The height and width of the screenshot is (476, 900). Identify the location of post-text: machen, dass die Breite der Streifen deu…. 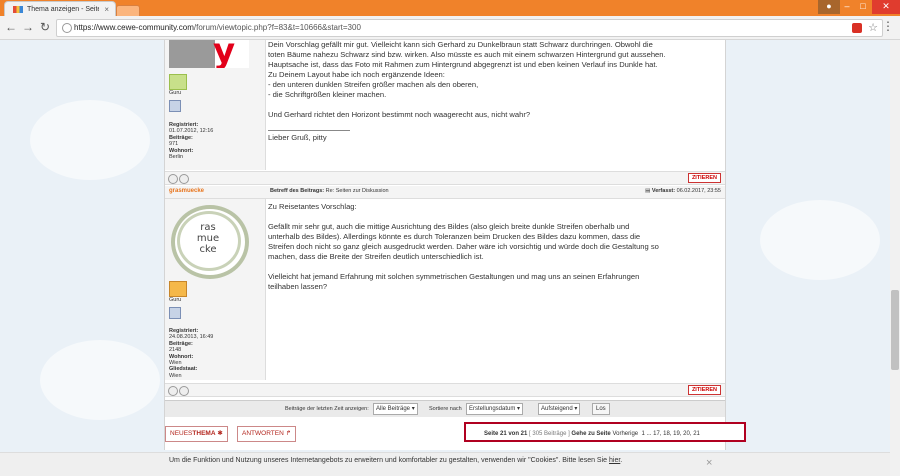
(376, 256).